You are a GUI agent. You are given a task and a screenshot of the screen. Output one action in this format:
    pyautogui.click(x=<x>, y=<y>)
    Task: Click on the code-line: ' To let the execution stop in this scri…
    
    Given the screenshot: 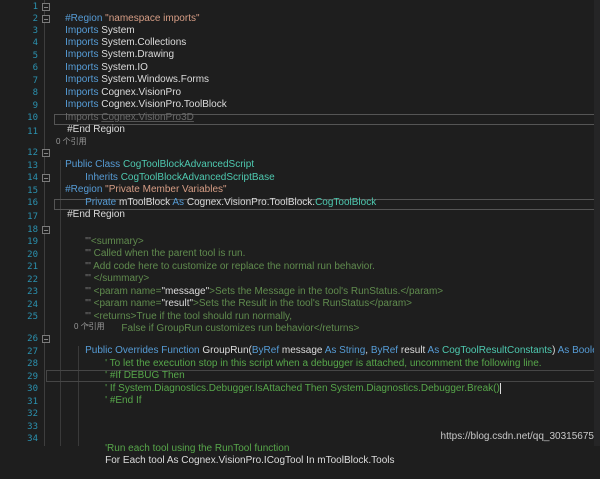 What is the action you would take?
    pyautogui.click(x=323, y=363)
    